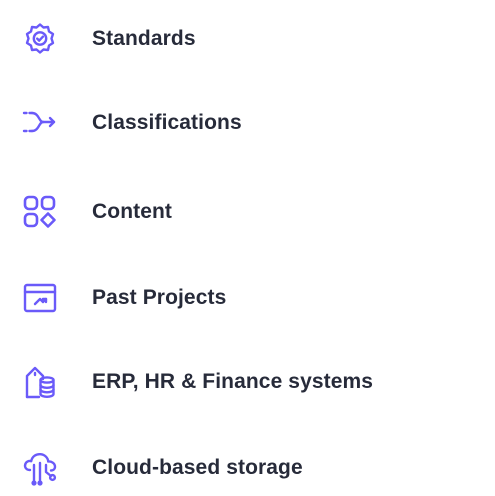 The image size is (495, 496). What do you see at coordinates (40, 123) in the screenshot?
I see `flow-arrow-icon` at bounding box center [40, 123].